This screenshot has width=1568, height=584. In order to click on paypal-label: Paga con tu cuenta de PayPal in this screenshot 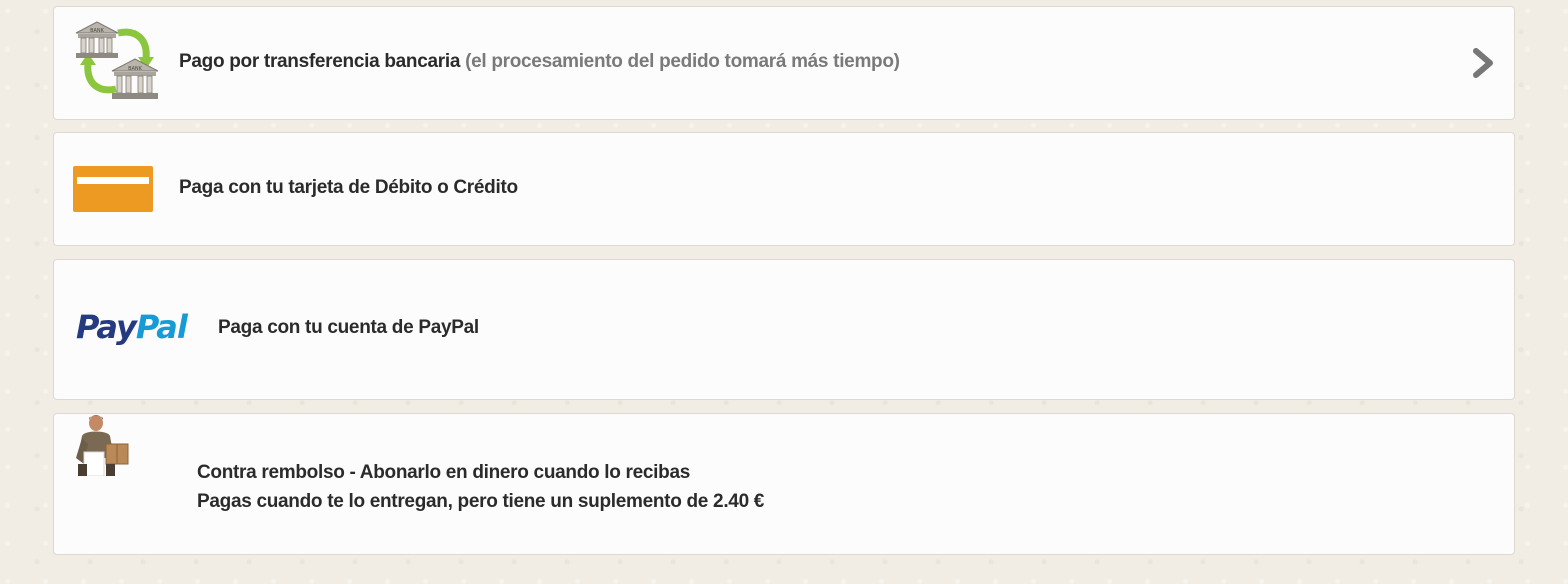, I will do `click(348, 327)`.